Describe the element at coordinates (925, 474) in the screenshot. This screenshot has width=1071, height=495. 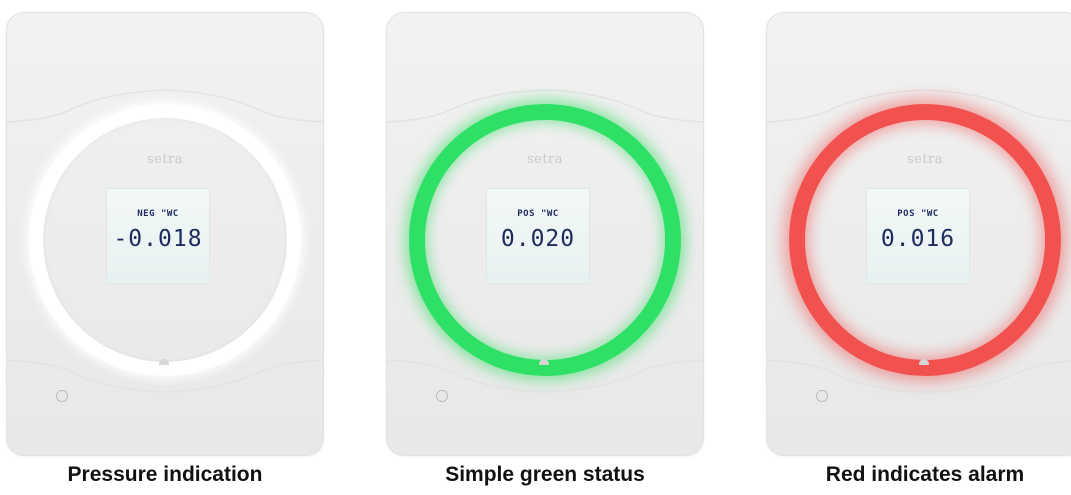
I see `panel-caption: Red indicates alarm` at that location.